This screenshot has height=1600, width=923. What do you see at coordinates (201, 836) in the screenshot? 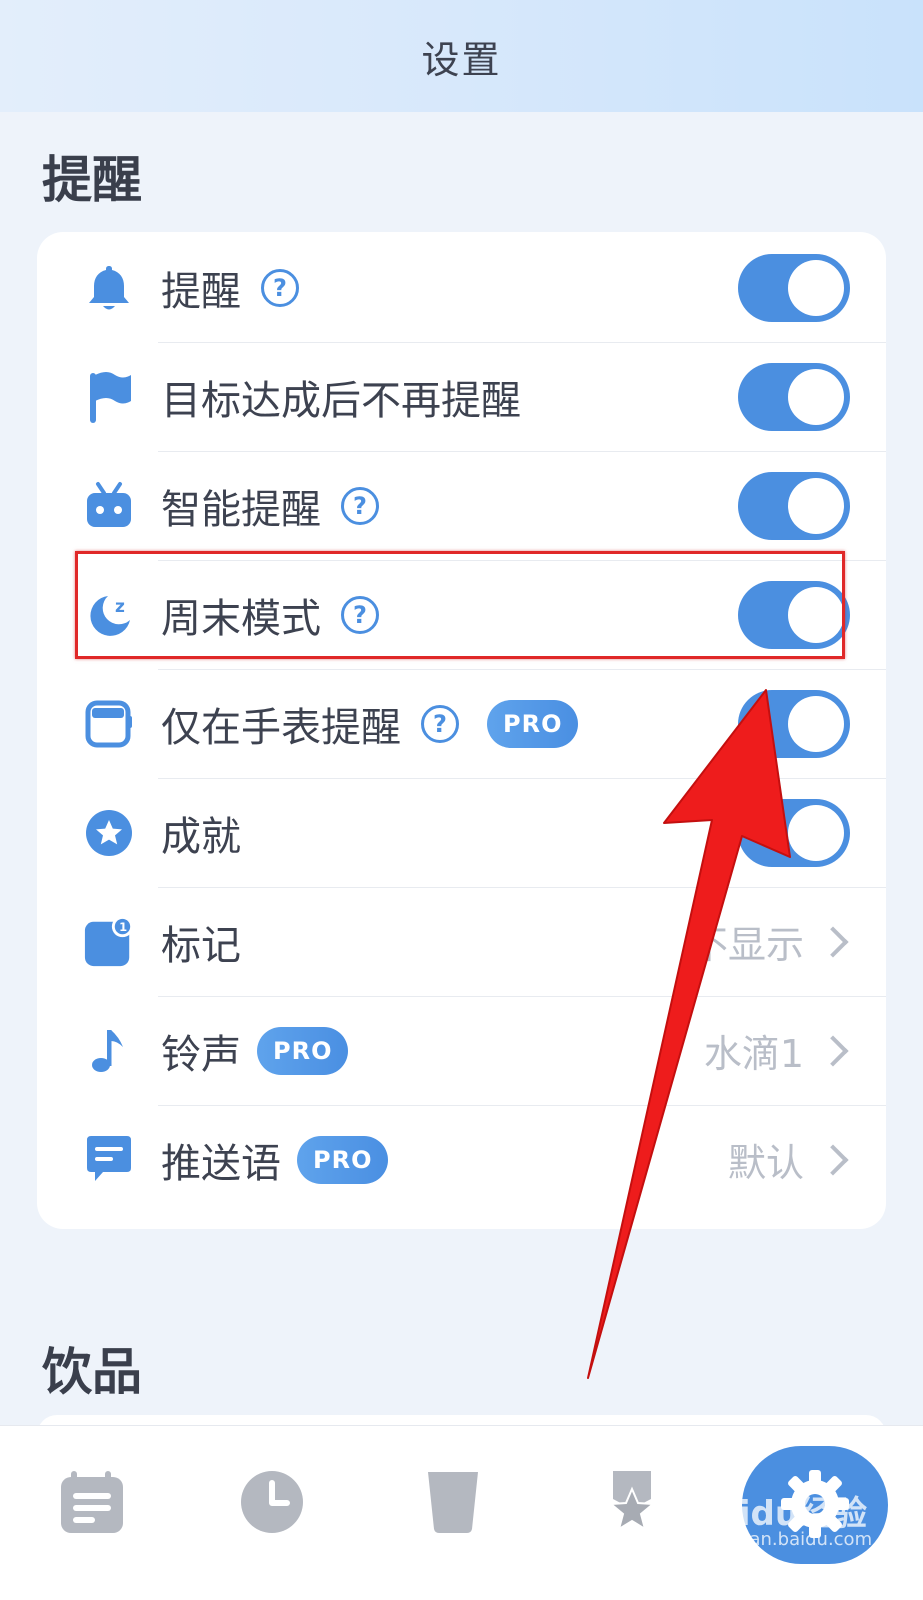
I see `row-label: 成就` at bounding box center [201, 836].